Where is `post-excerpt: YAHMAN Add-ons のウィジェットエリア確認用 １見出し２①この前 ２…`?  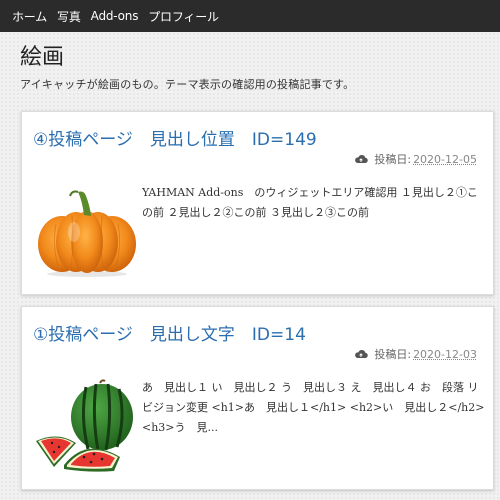
post-excerpt: YAHMAN Add-ons のウィジェットエリア確認用 １見出し２①この前 ２… is located at coordinates (310, 202).